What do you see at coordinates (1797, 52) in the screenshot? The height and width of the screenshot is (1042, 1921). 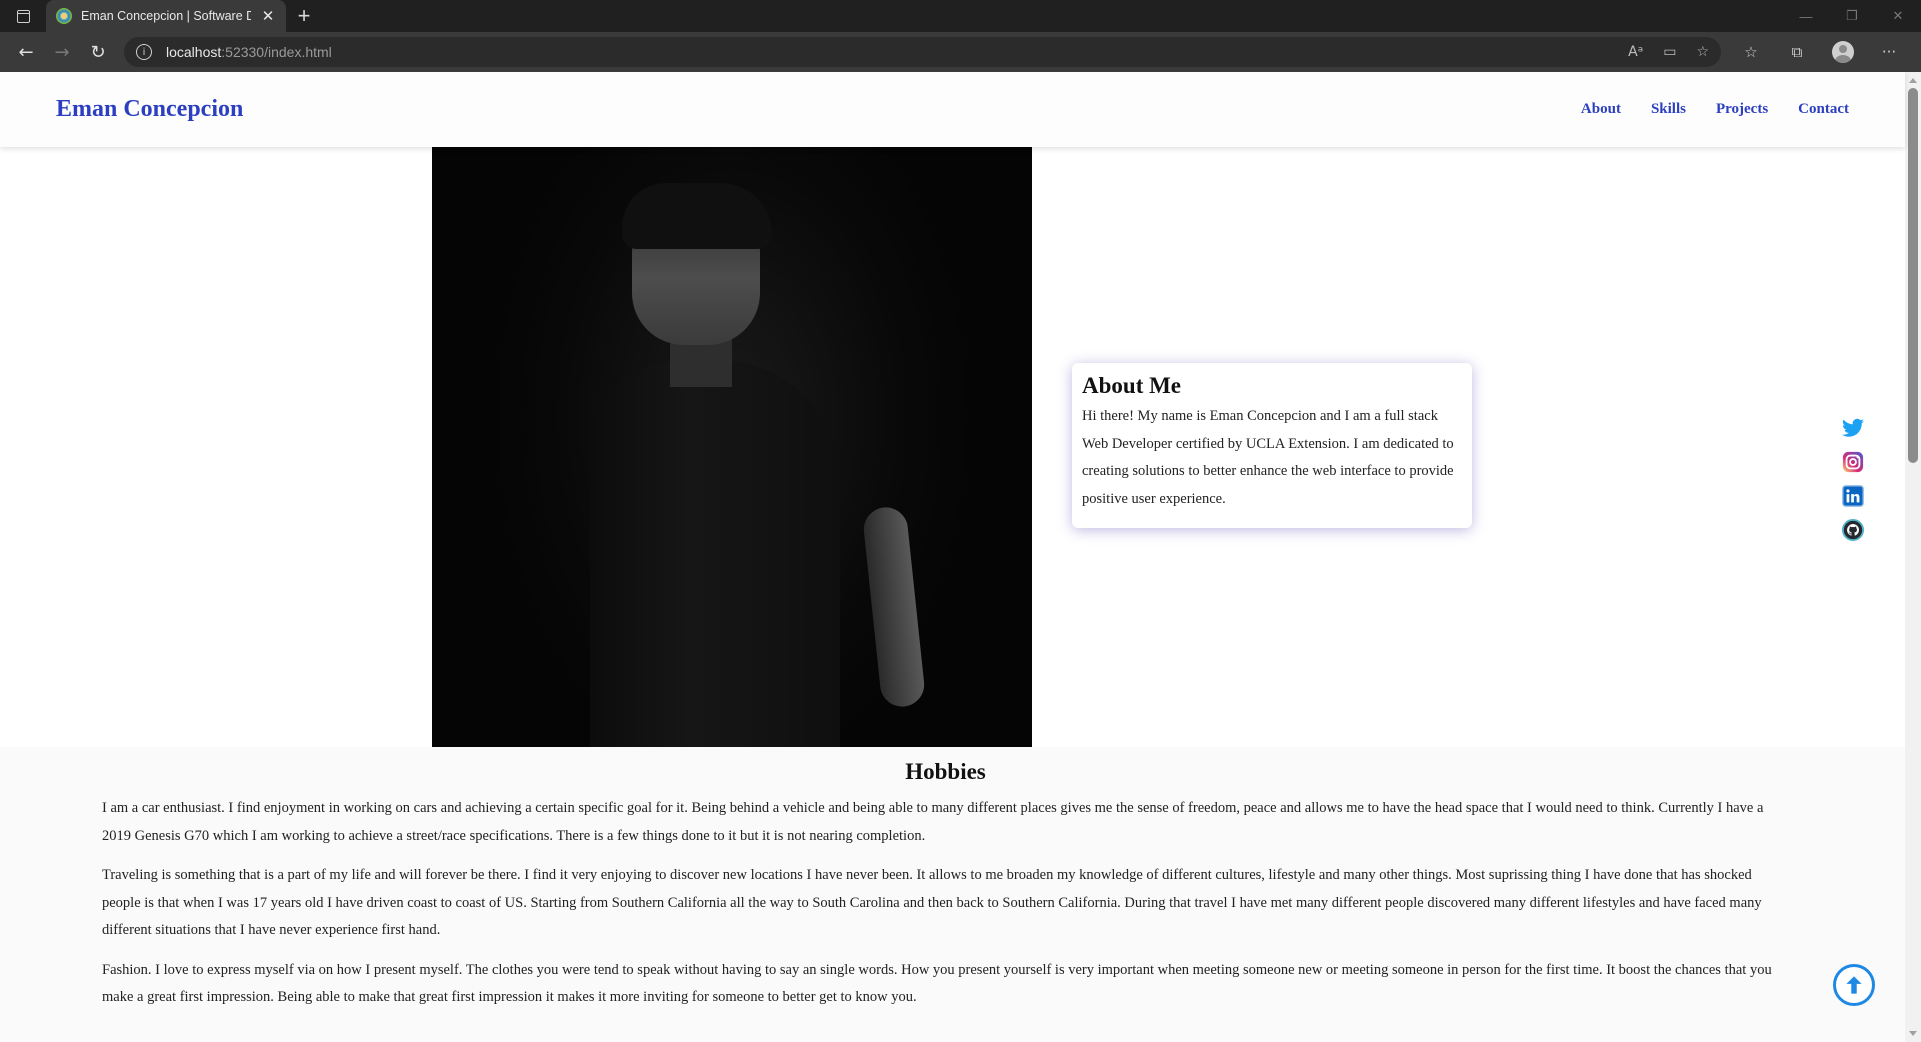 I see `collections-icon: ⧉` at bounding box center [1797, 52].